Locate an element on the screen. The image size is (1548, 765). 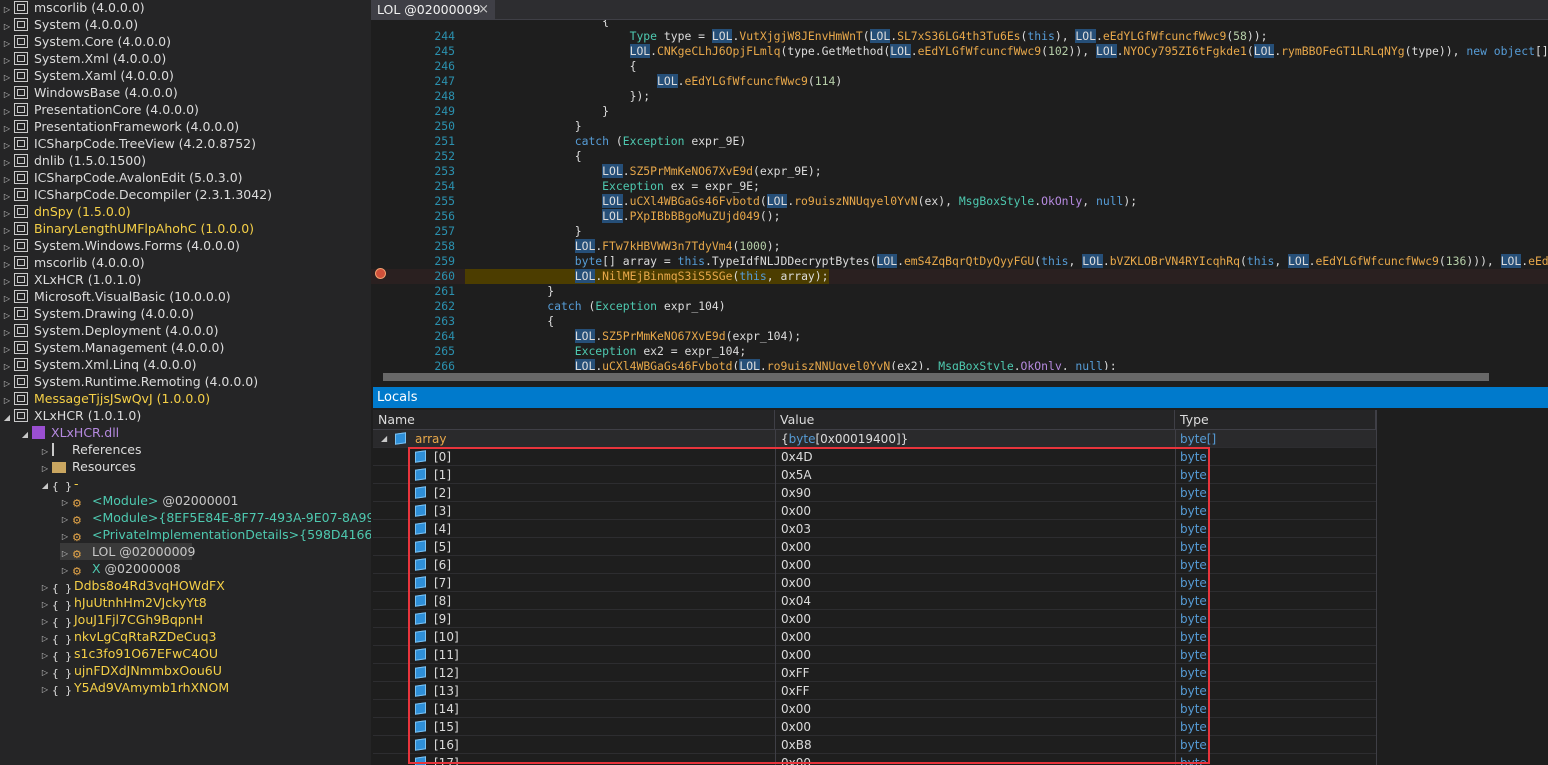
tree-namespace-root: ◢{ } - is located at coordinates (59, 484).